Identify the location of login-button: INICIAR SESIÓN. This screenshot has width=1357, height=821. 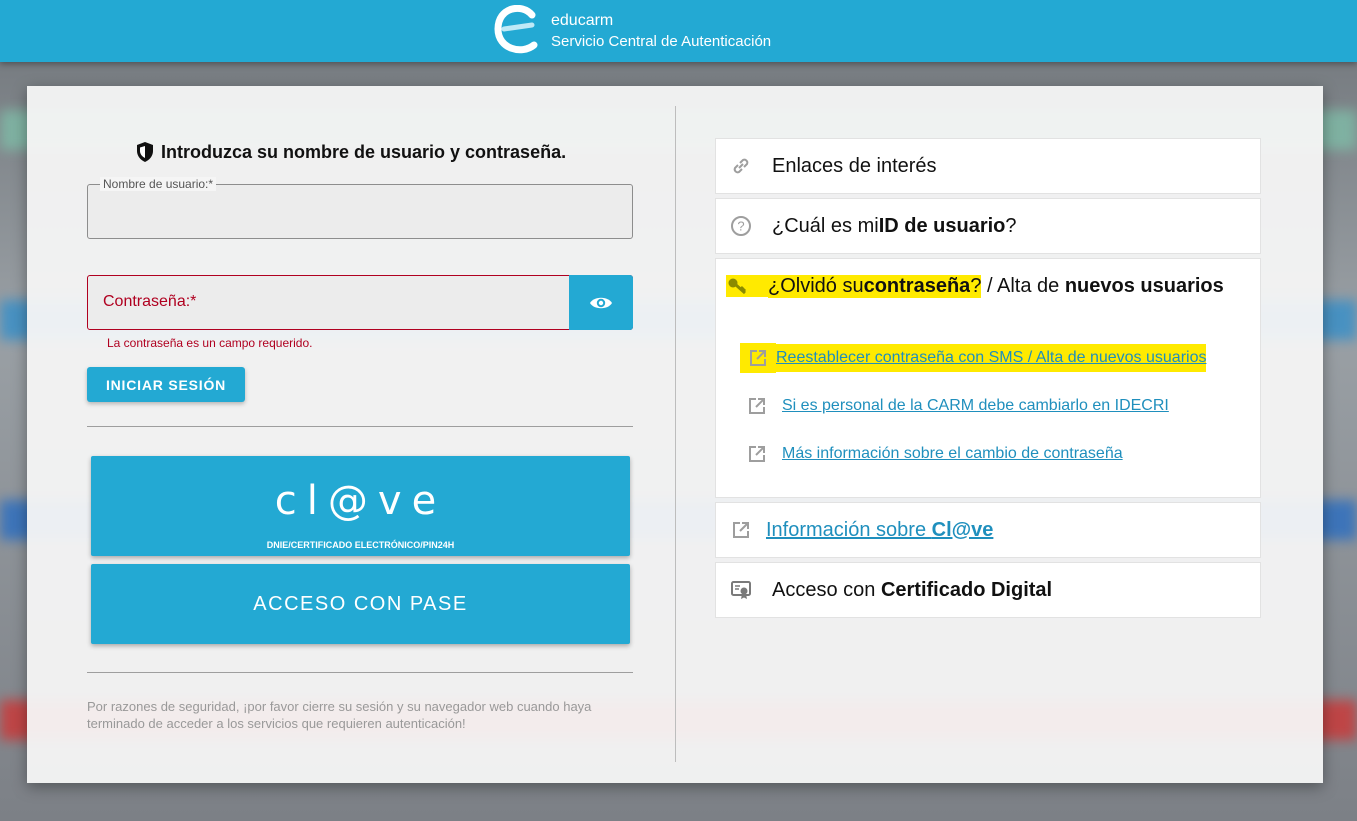
(166, 384).